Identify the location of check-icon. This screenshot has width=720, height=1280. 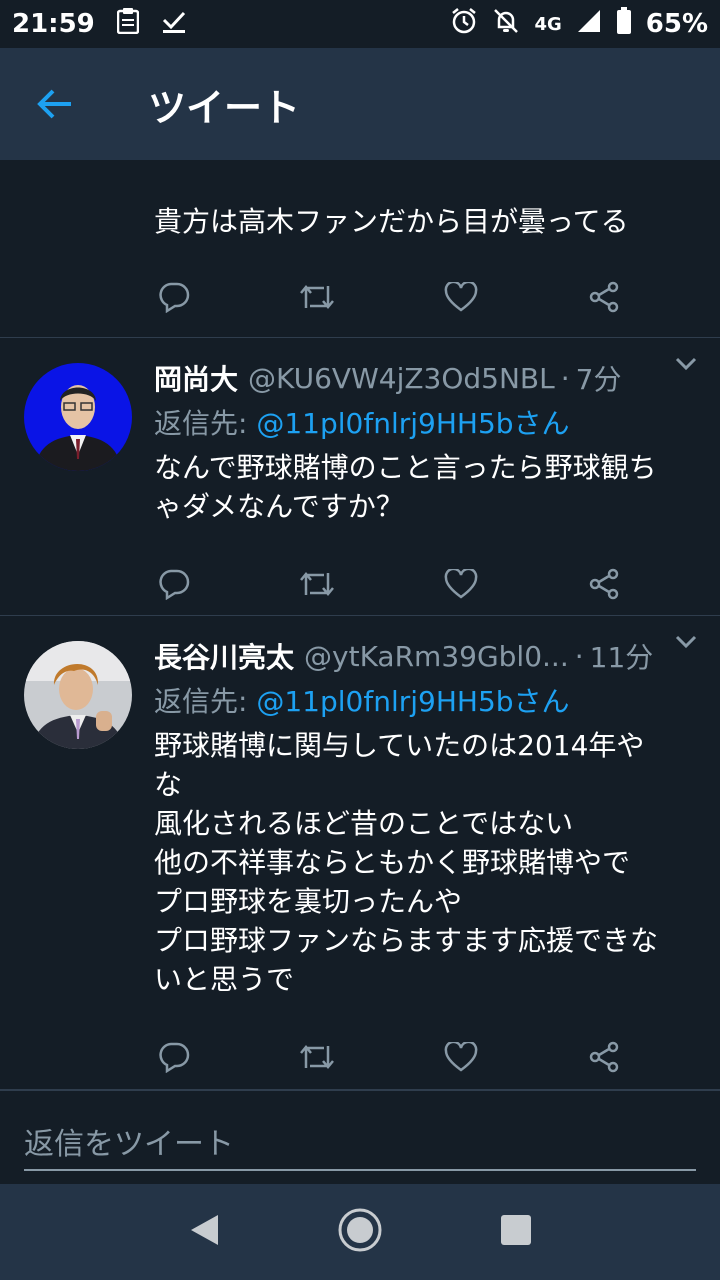
(174, 24).